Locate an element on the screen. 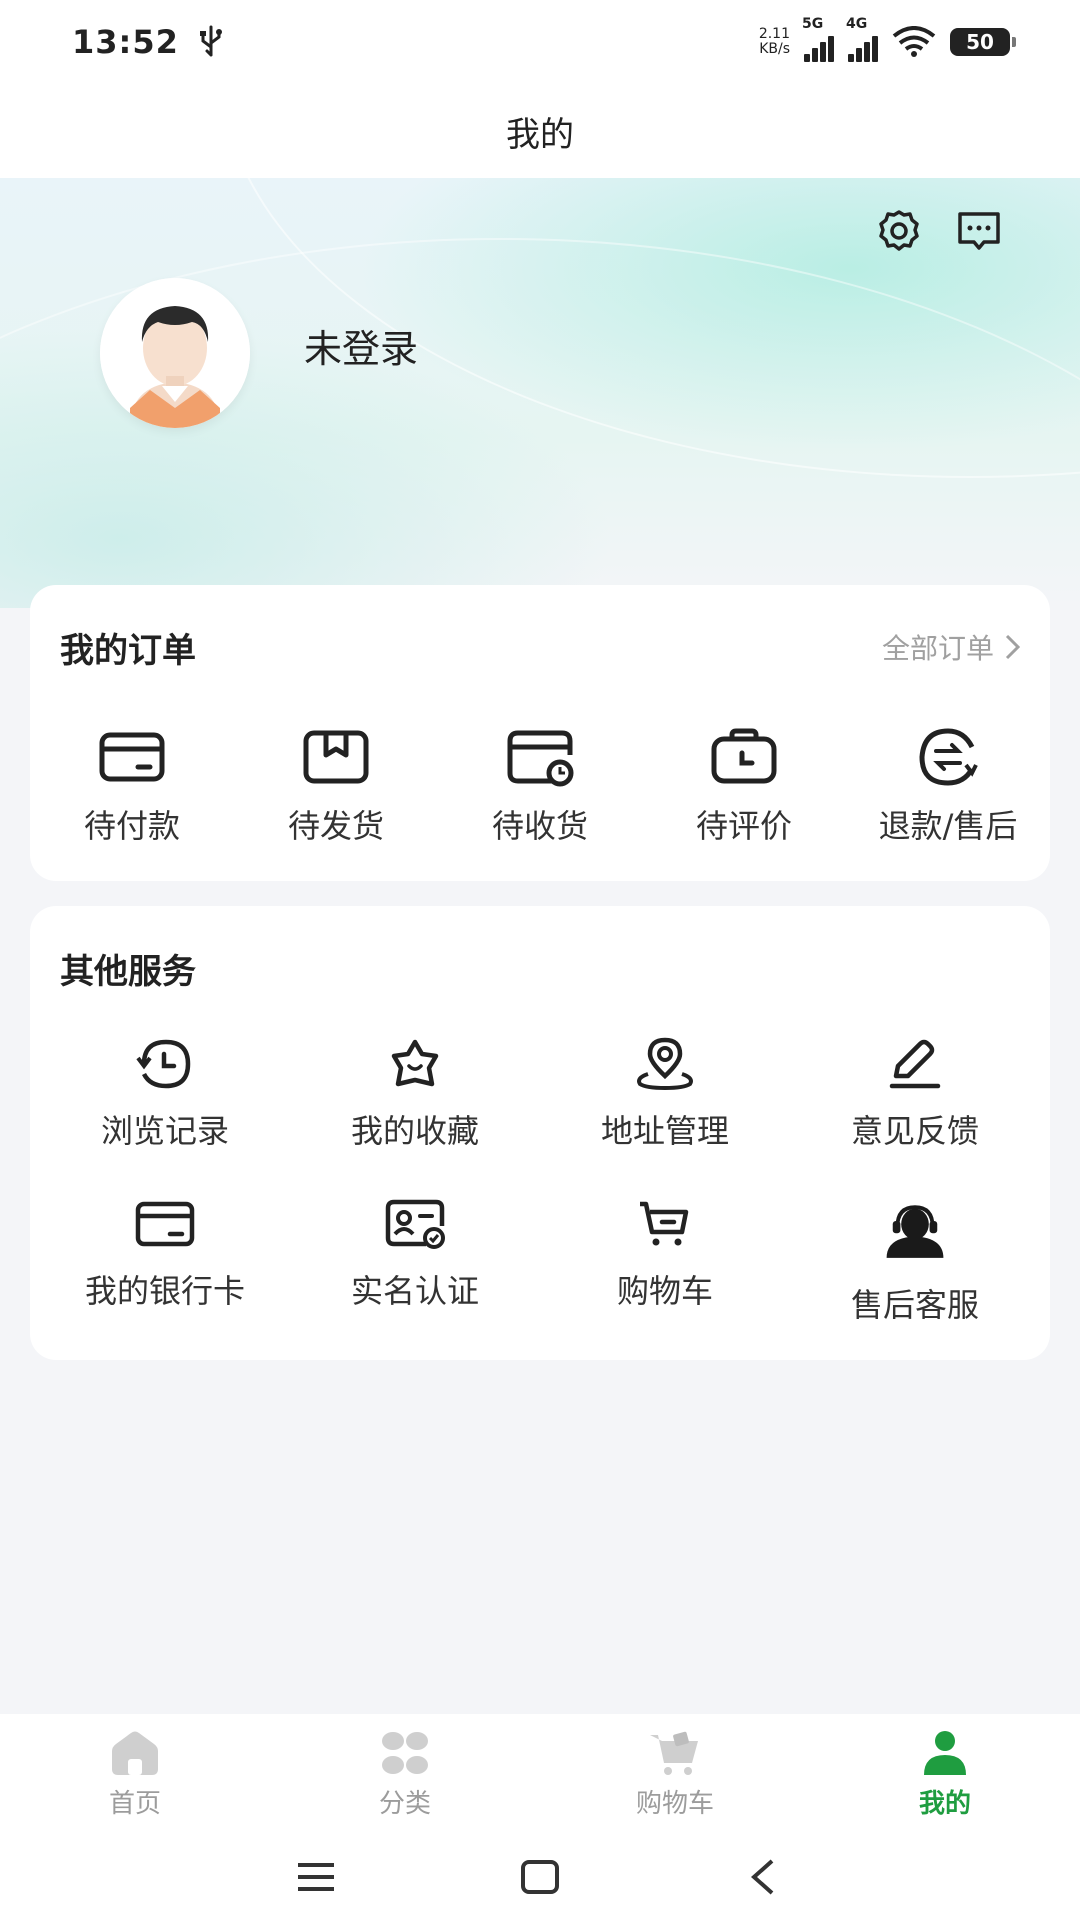 This screenshot has height=1920, width=1080. order-pending-receipt: 待收货 is located at coordinates (540, 786).